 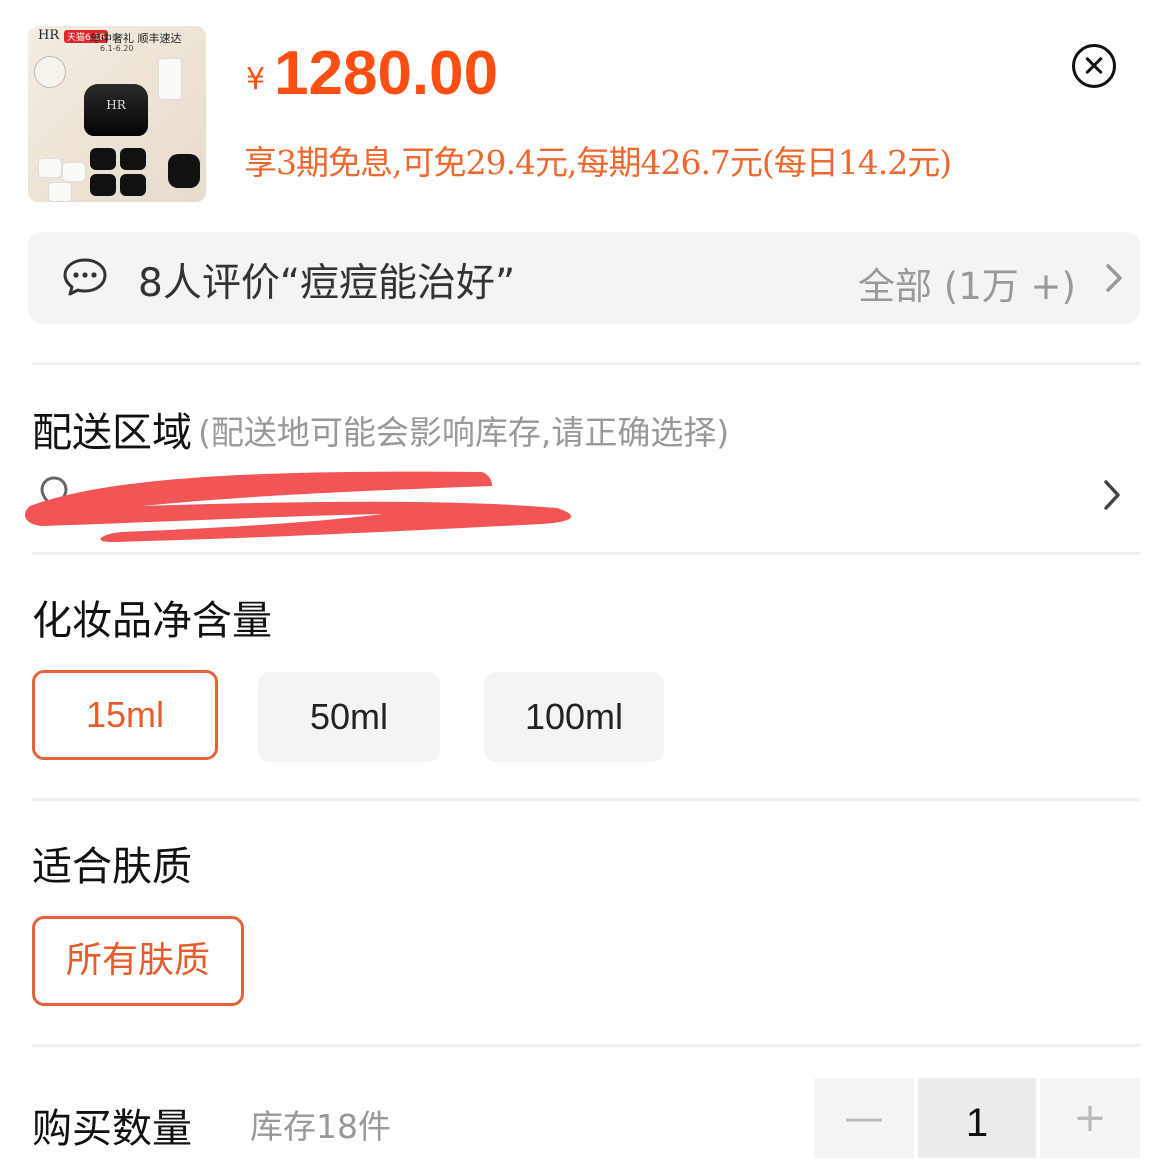 What do you see at coordinates (138, 961) in the screenshot?
I see `skin-option-all: 所有肤质` at bounding box center [138, 961].